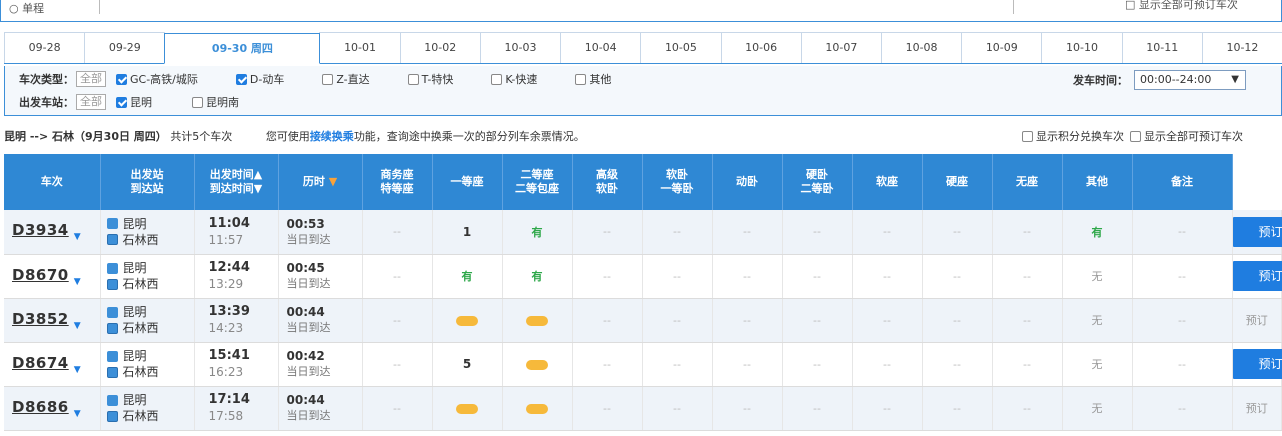  I want to click on train-number-link: D8674, so click(40, 363).